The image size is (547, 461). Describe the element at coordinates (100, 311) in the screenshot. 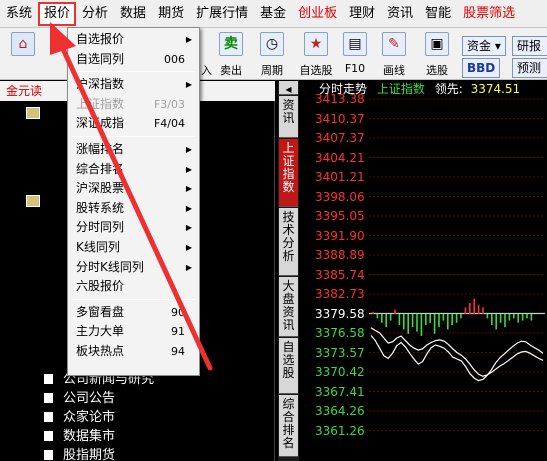

I see `dropdown-item-label: 多窗看盘` at that location.